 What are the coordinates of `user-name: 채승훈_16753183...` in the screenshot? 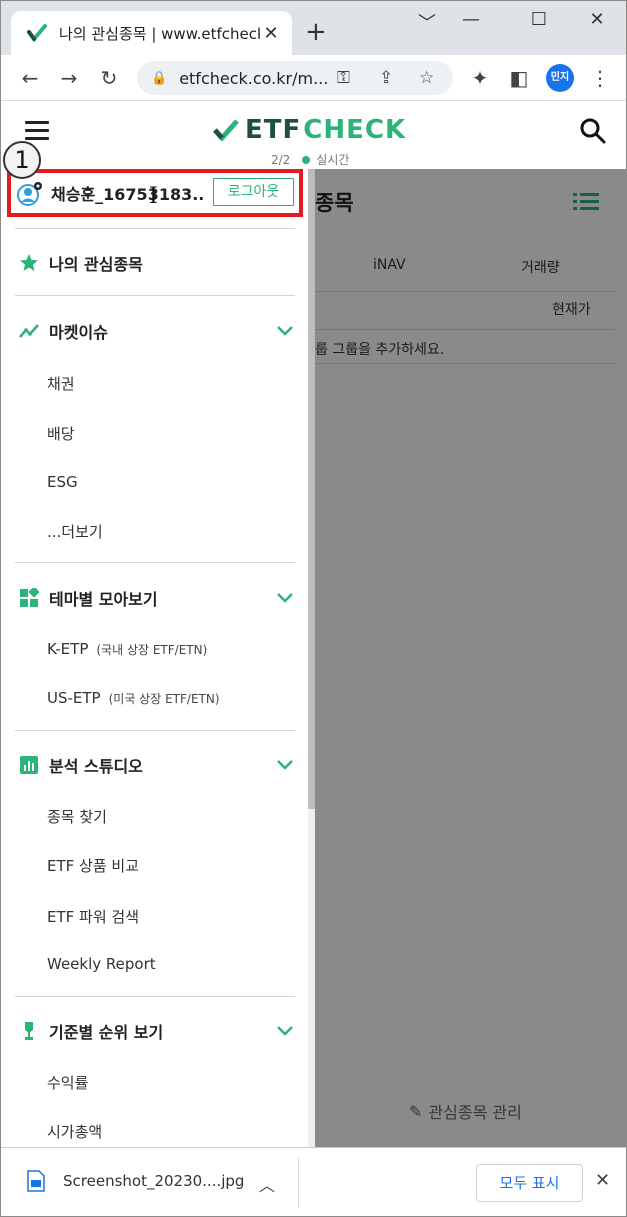 It's located at (128, 194).